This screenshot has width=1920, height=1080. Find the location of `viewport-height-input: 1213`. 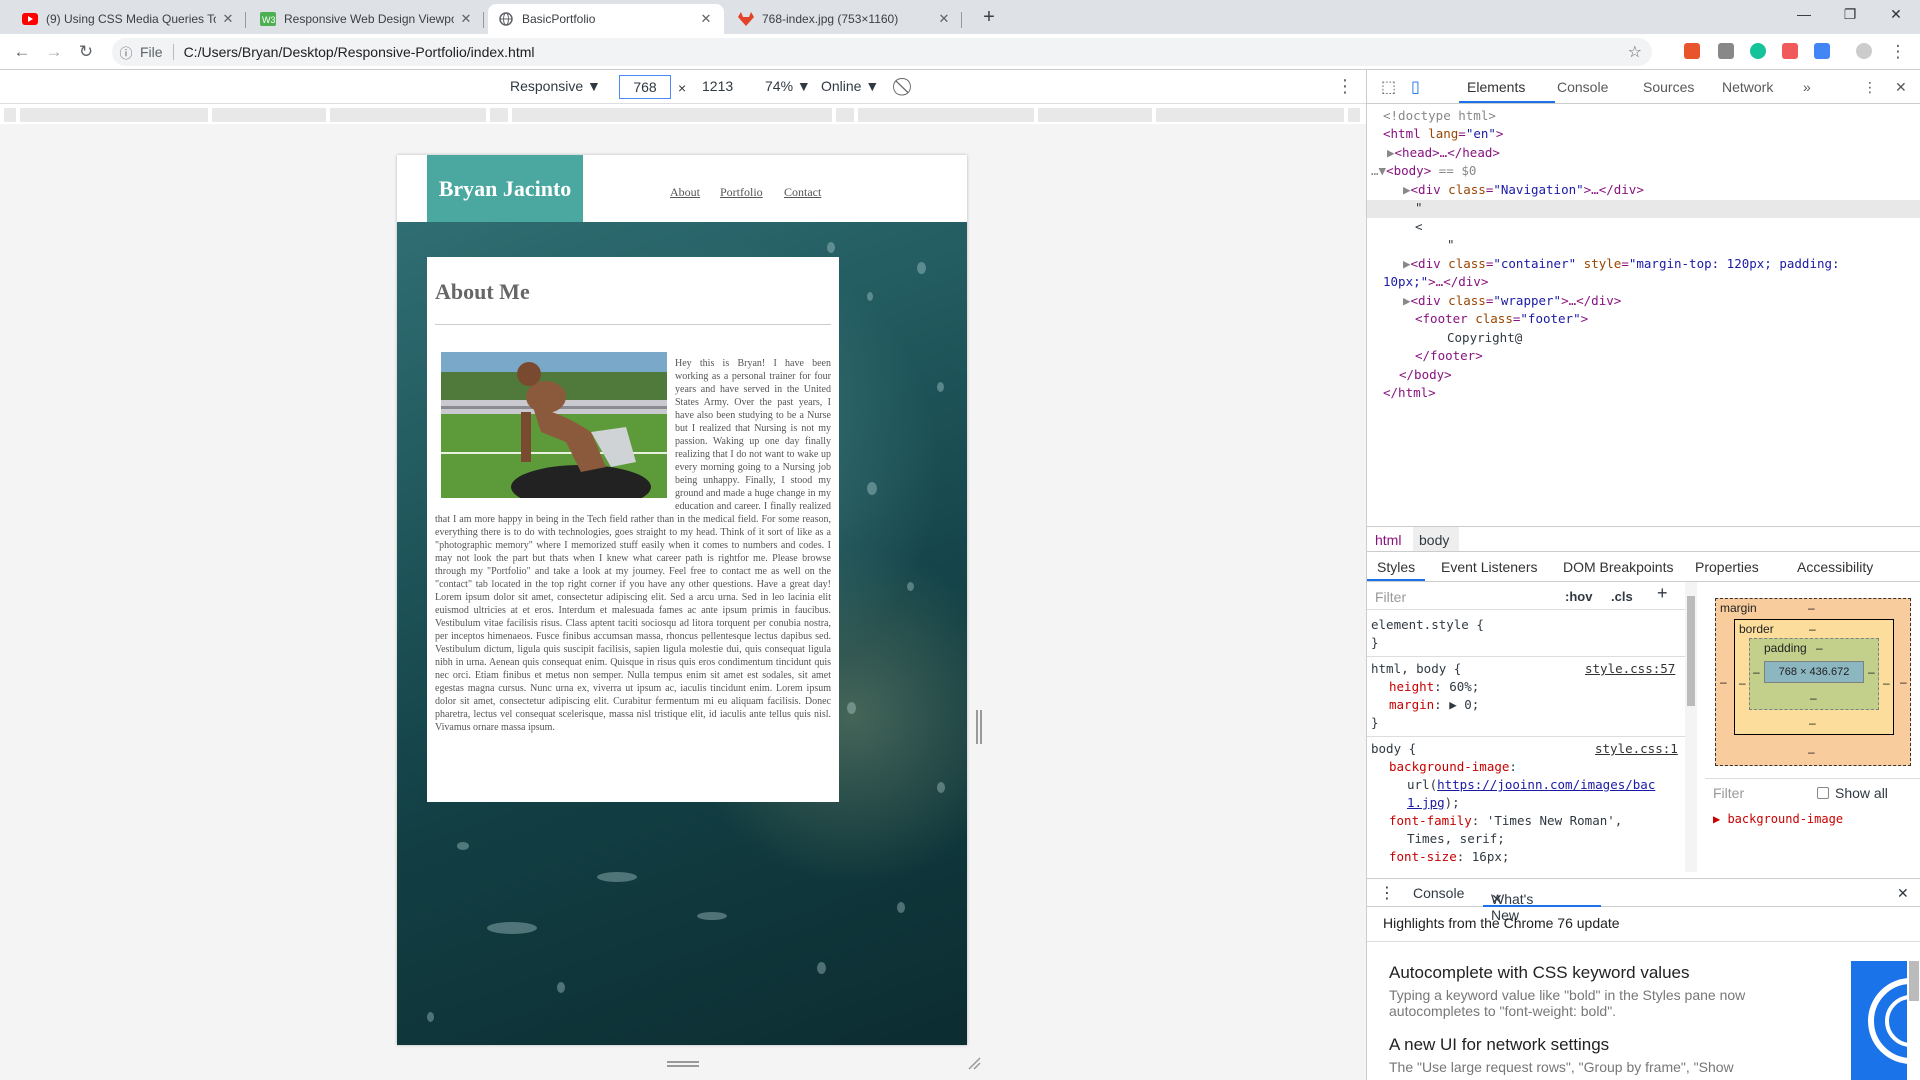

viewport-height-input: 1213 is located at coordinates (717, 86).